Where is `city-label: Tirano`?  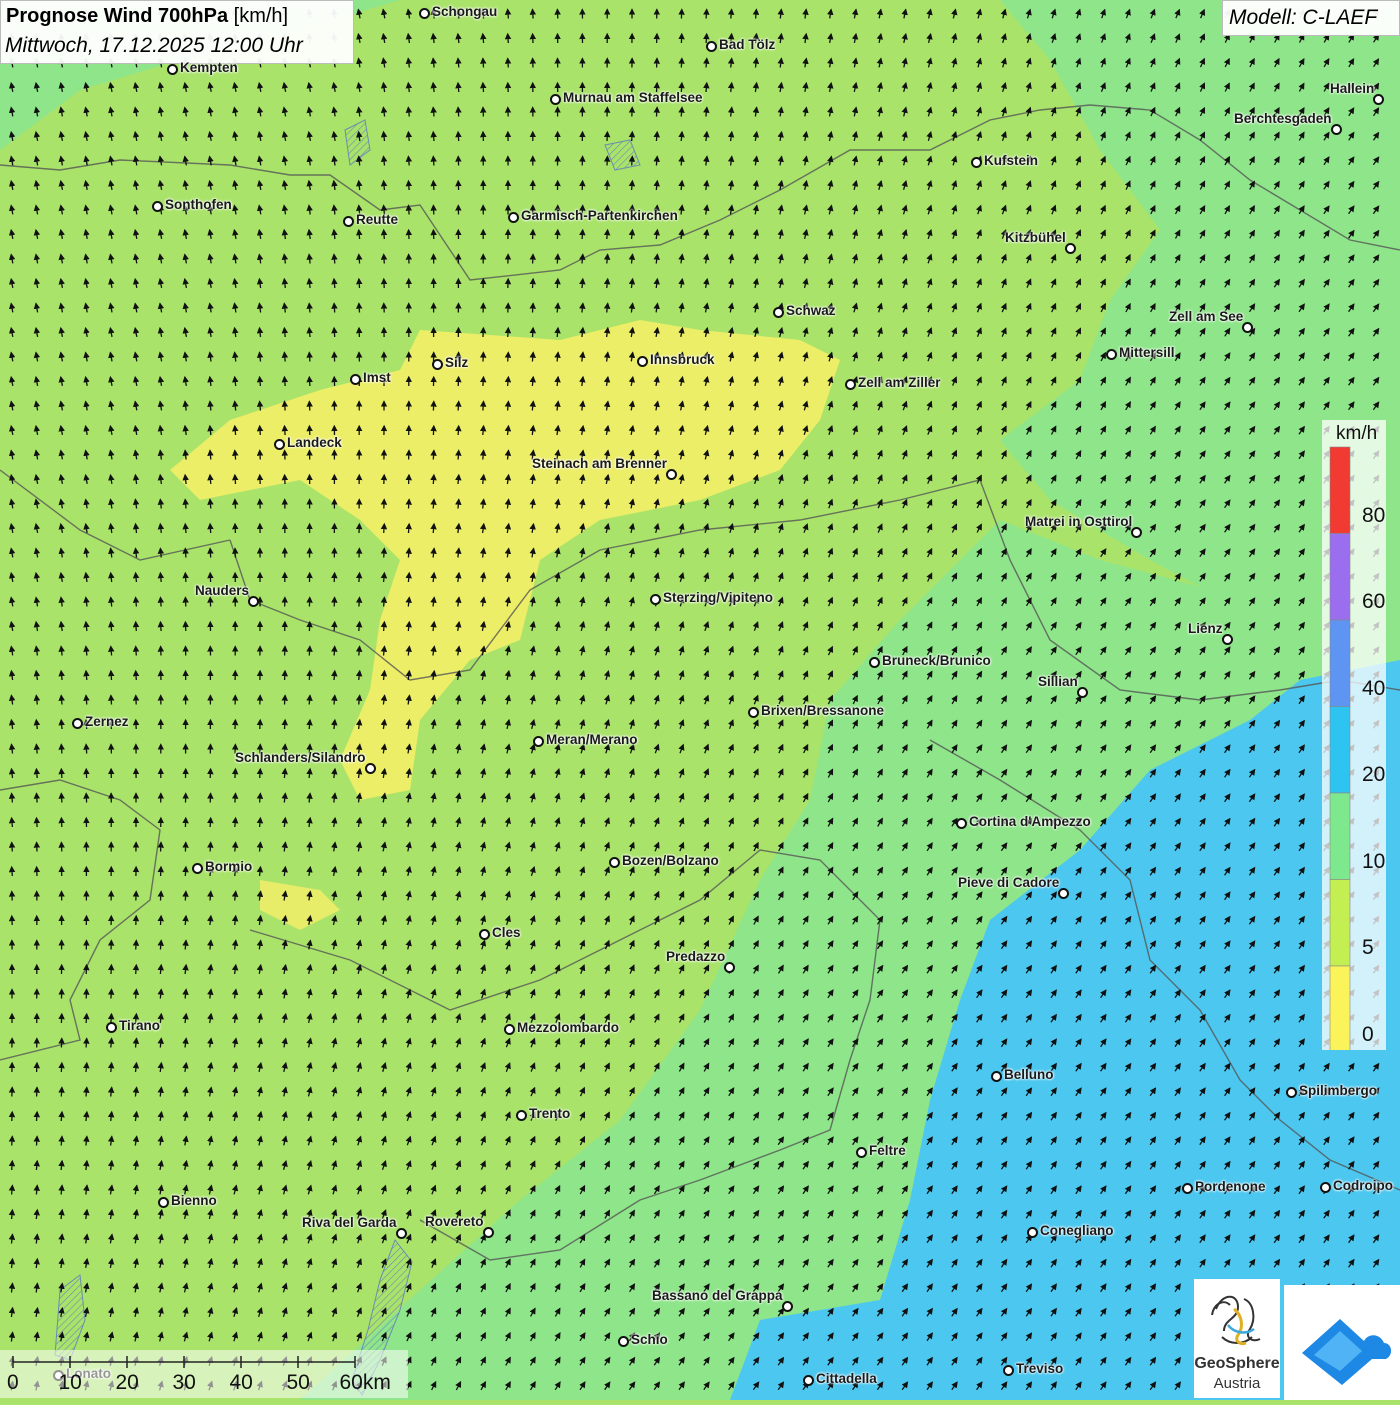
city-label: Tirano is located at coordinates (139, 1025).